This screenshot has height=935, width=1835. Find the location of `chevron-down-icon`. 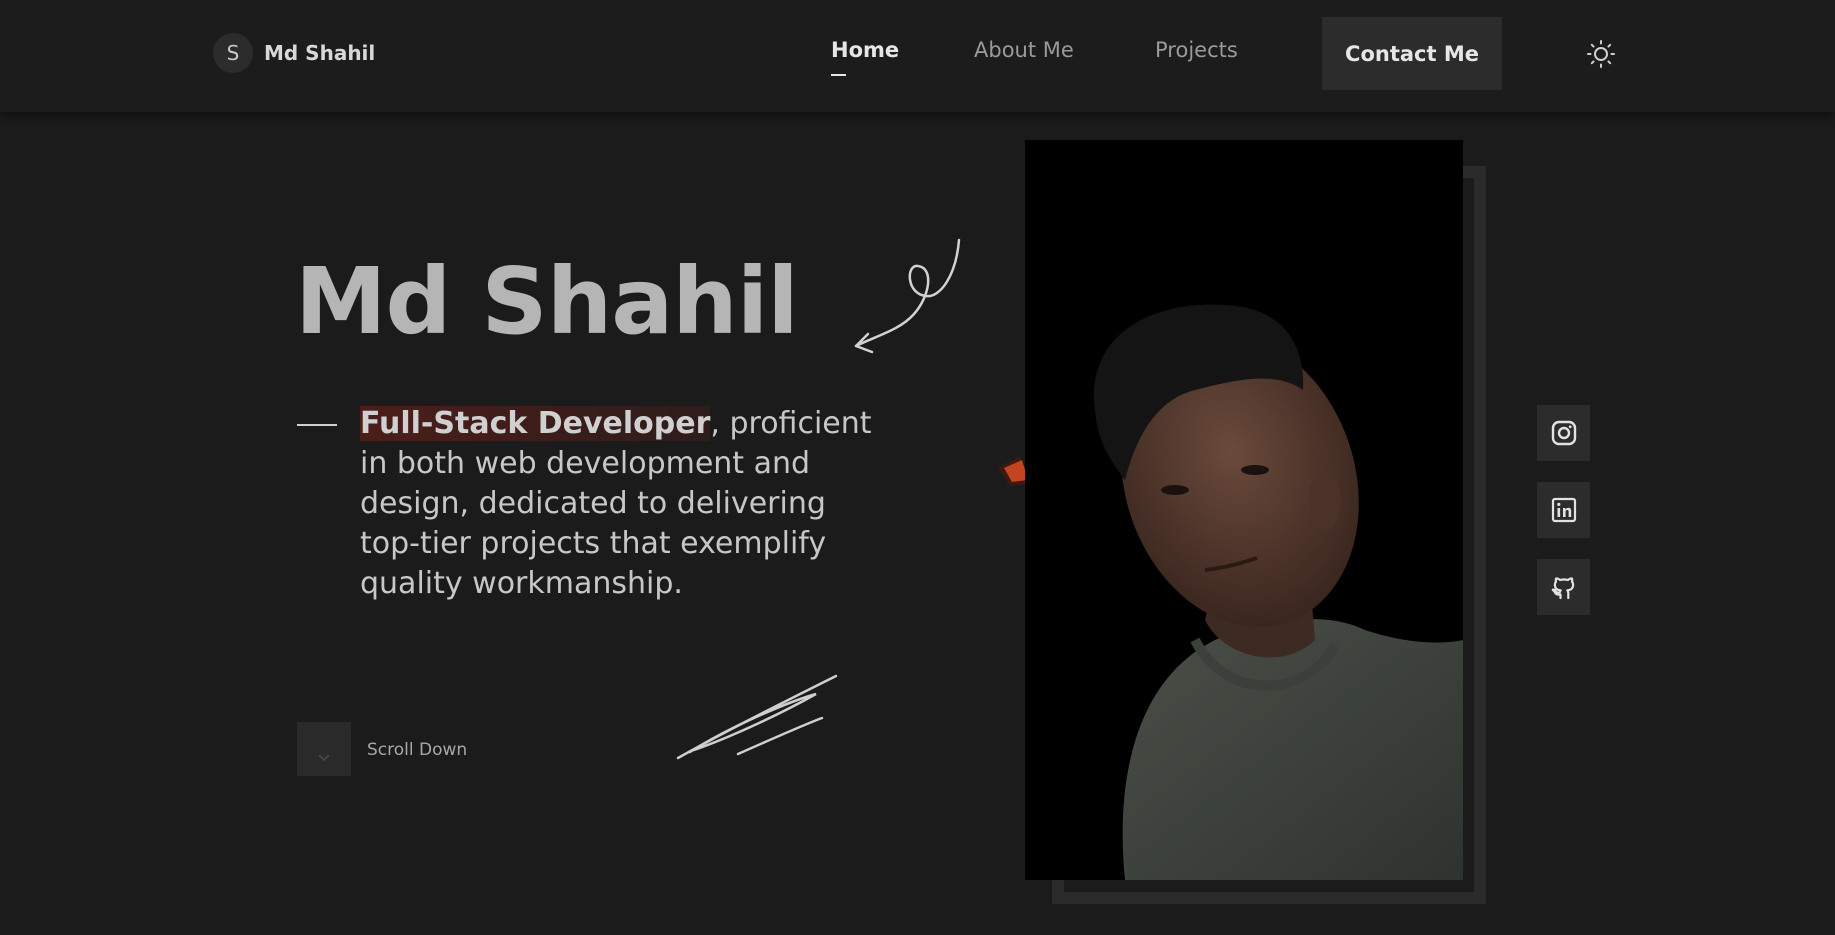

chevron-down-icon is located at coordinates (324, 758).